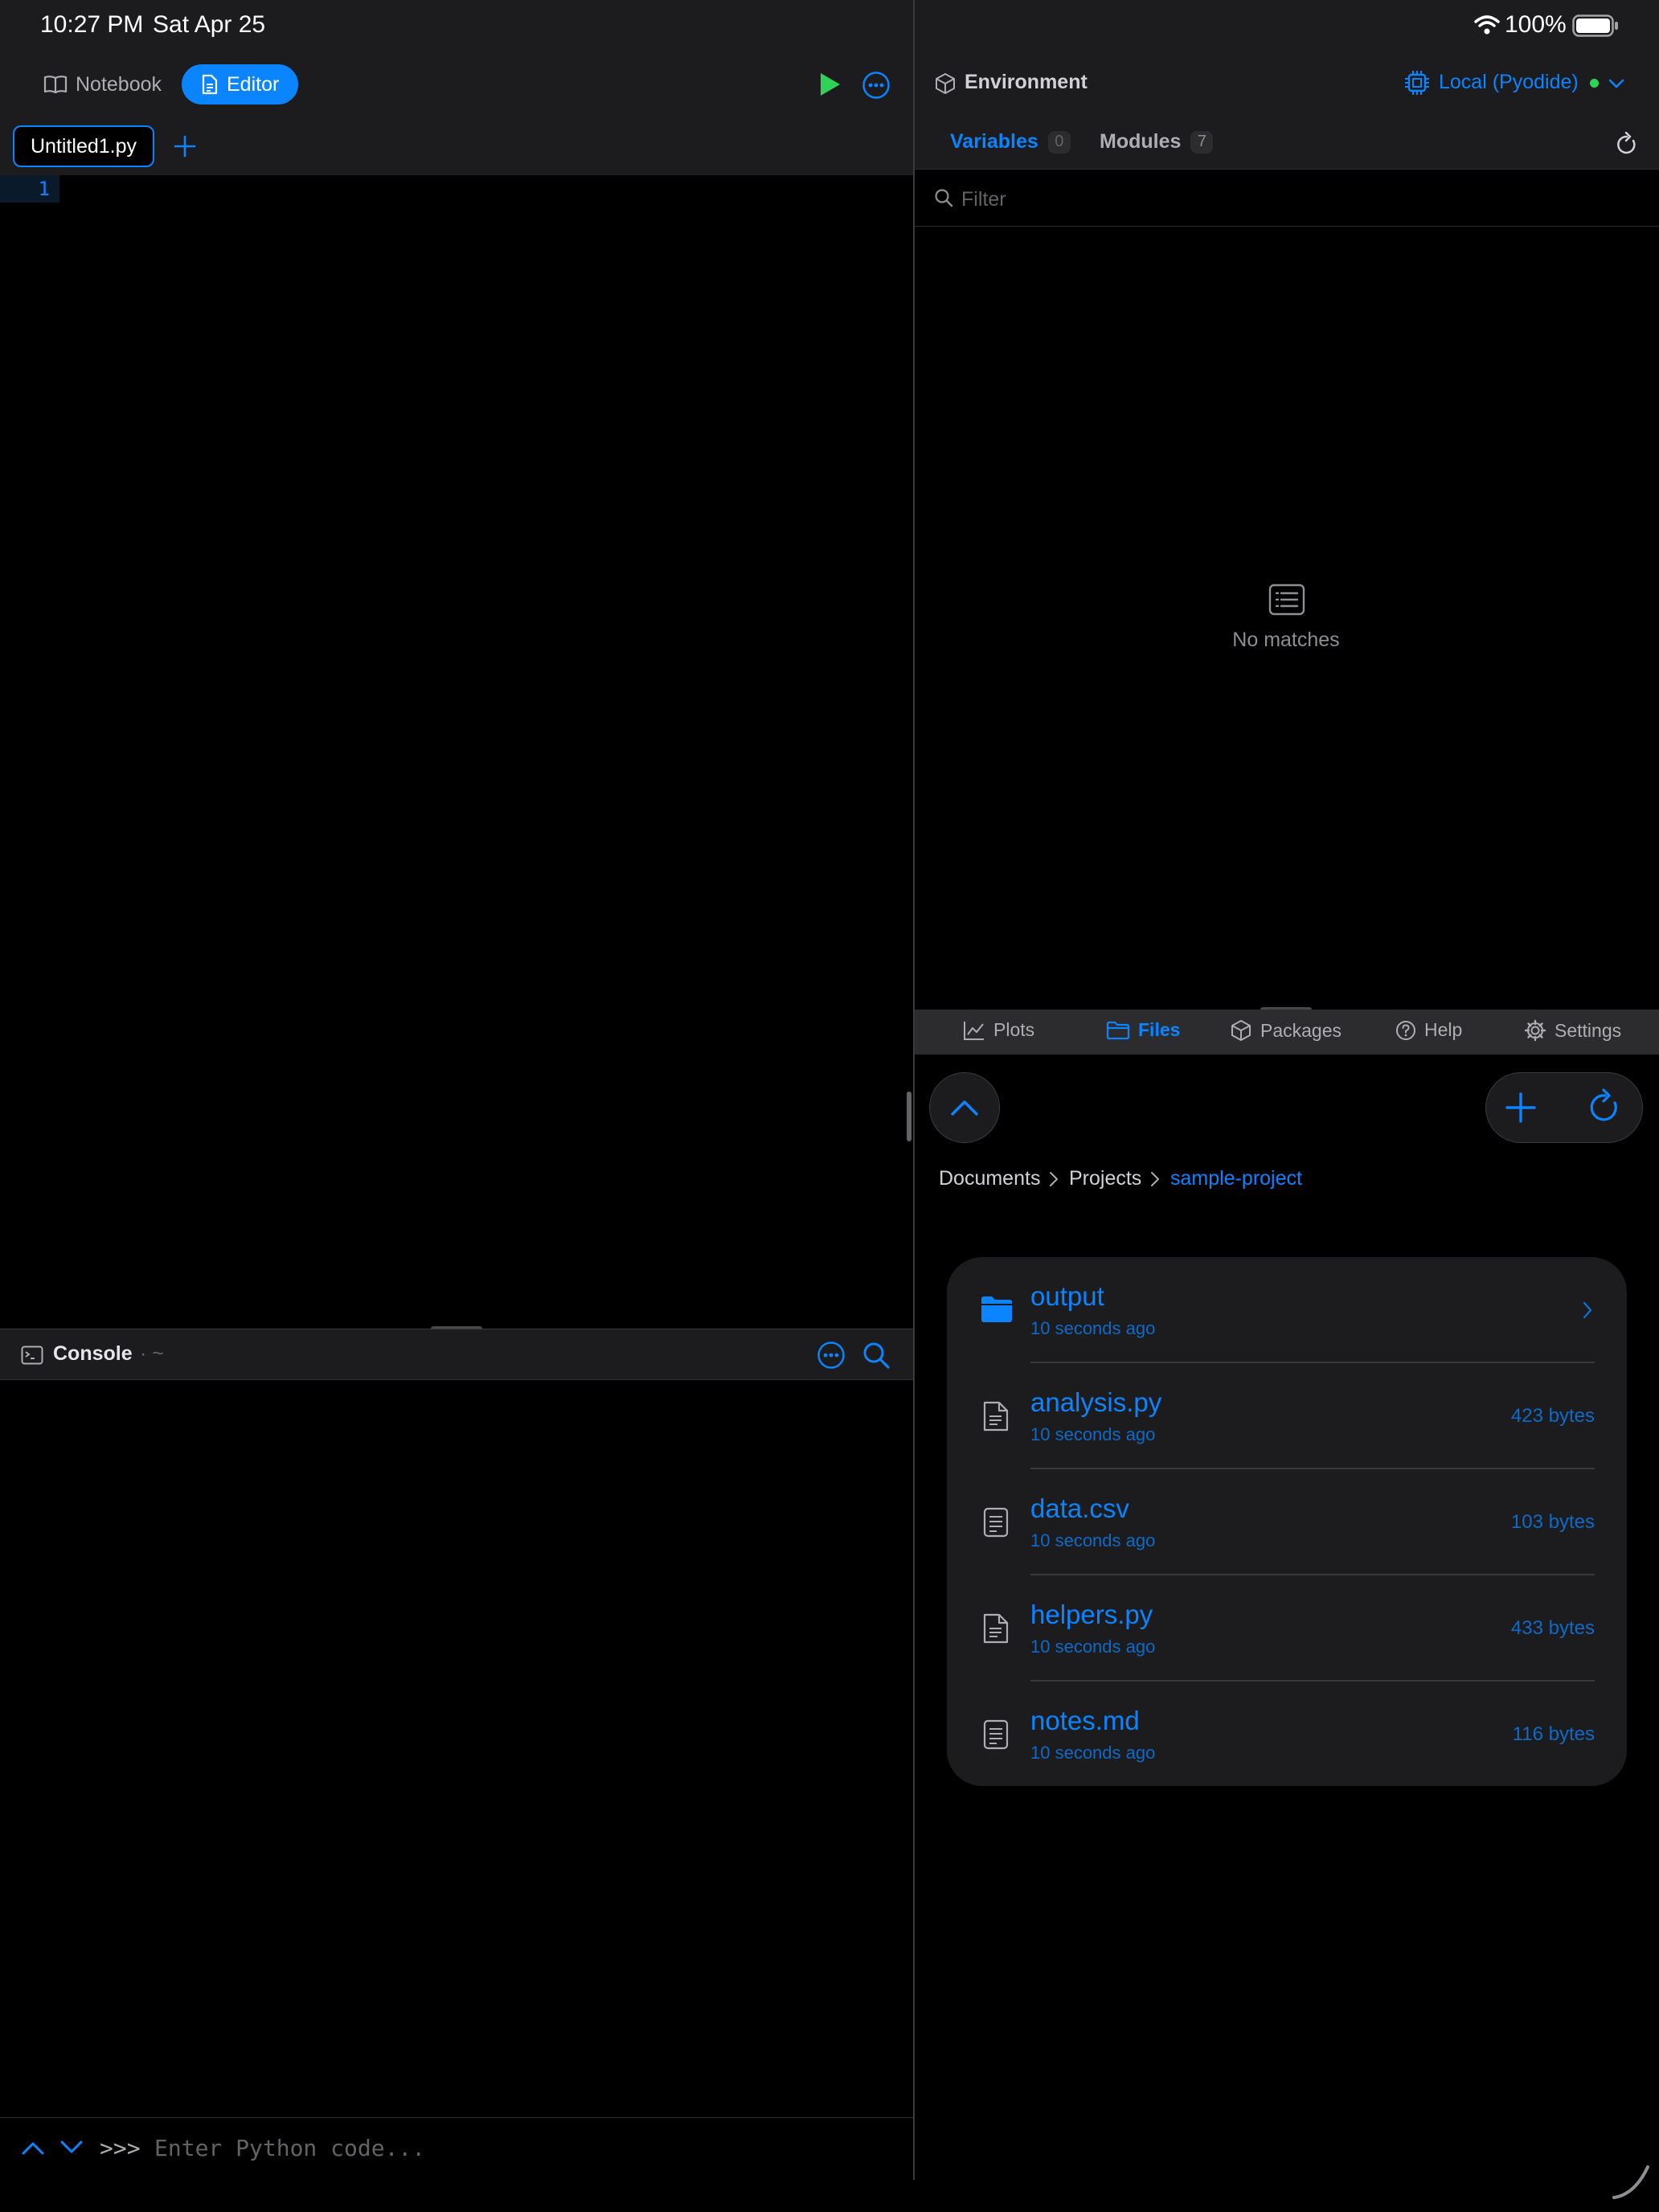 The width and height of the screenshot is (1659, 2212). Describe the element at coordinates (1096, 1402) in the screenshot. I see `file-name: analysis.py` at that location.